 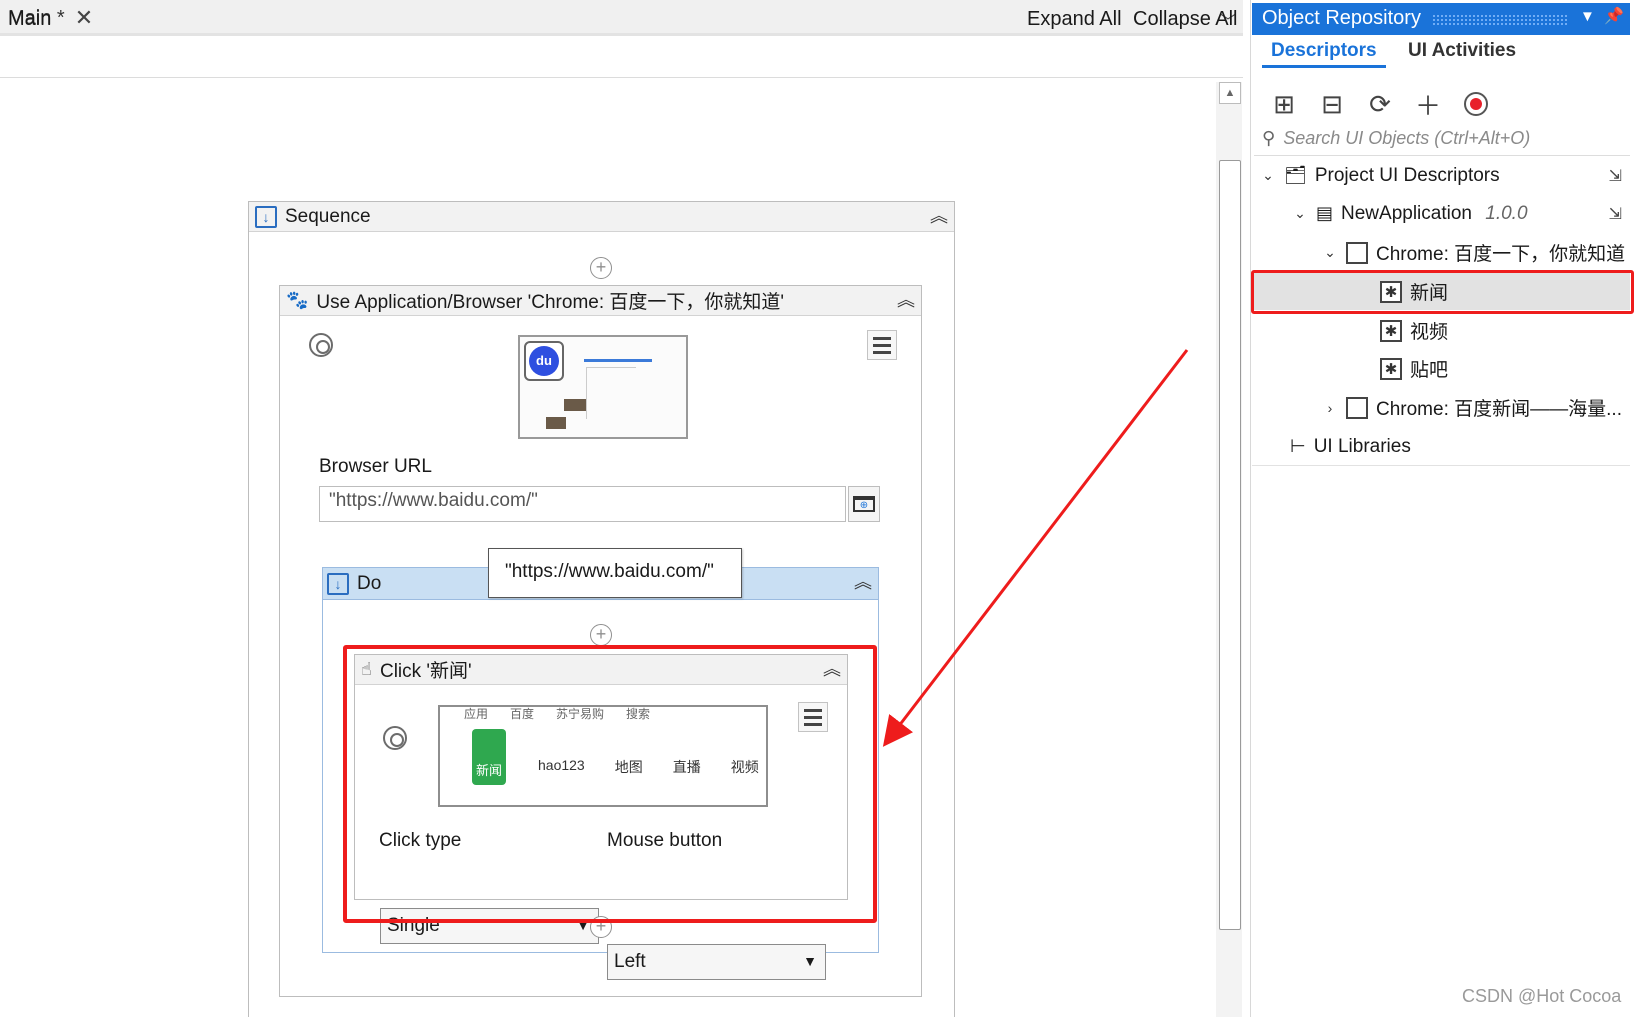 I want to click on browser-url-field: "https://www.baidu.com/", so click(x=582, y=504).